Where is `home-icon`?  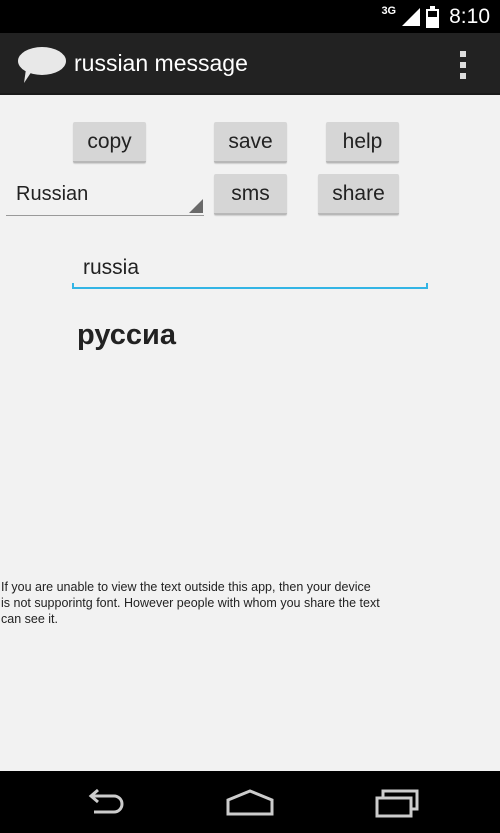 home-icon is located at coordinates (250, 803).